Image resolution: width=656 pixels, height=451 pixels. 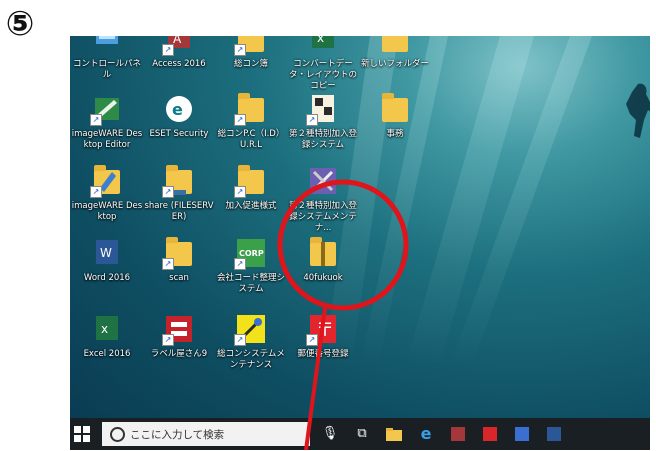 What do you see at coordinates (343, 314) in the screenshot?
I see `annotation-overlay` at bounding box center [343, 314].